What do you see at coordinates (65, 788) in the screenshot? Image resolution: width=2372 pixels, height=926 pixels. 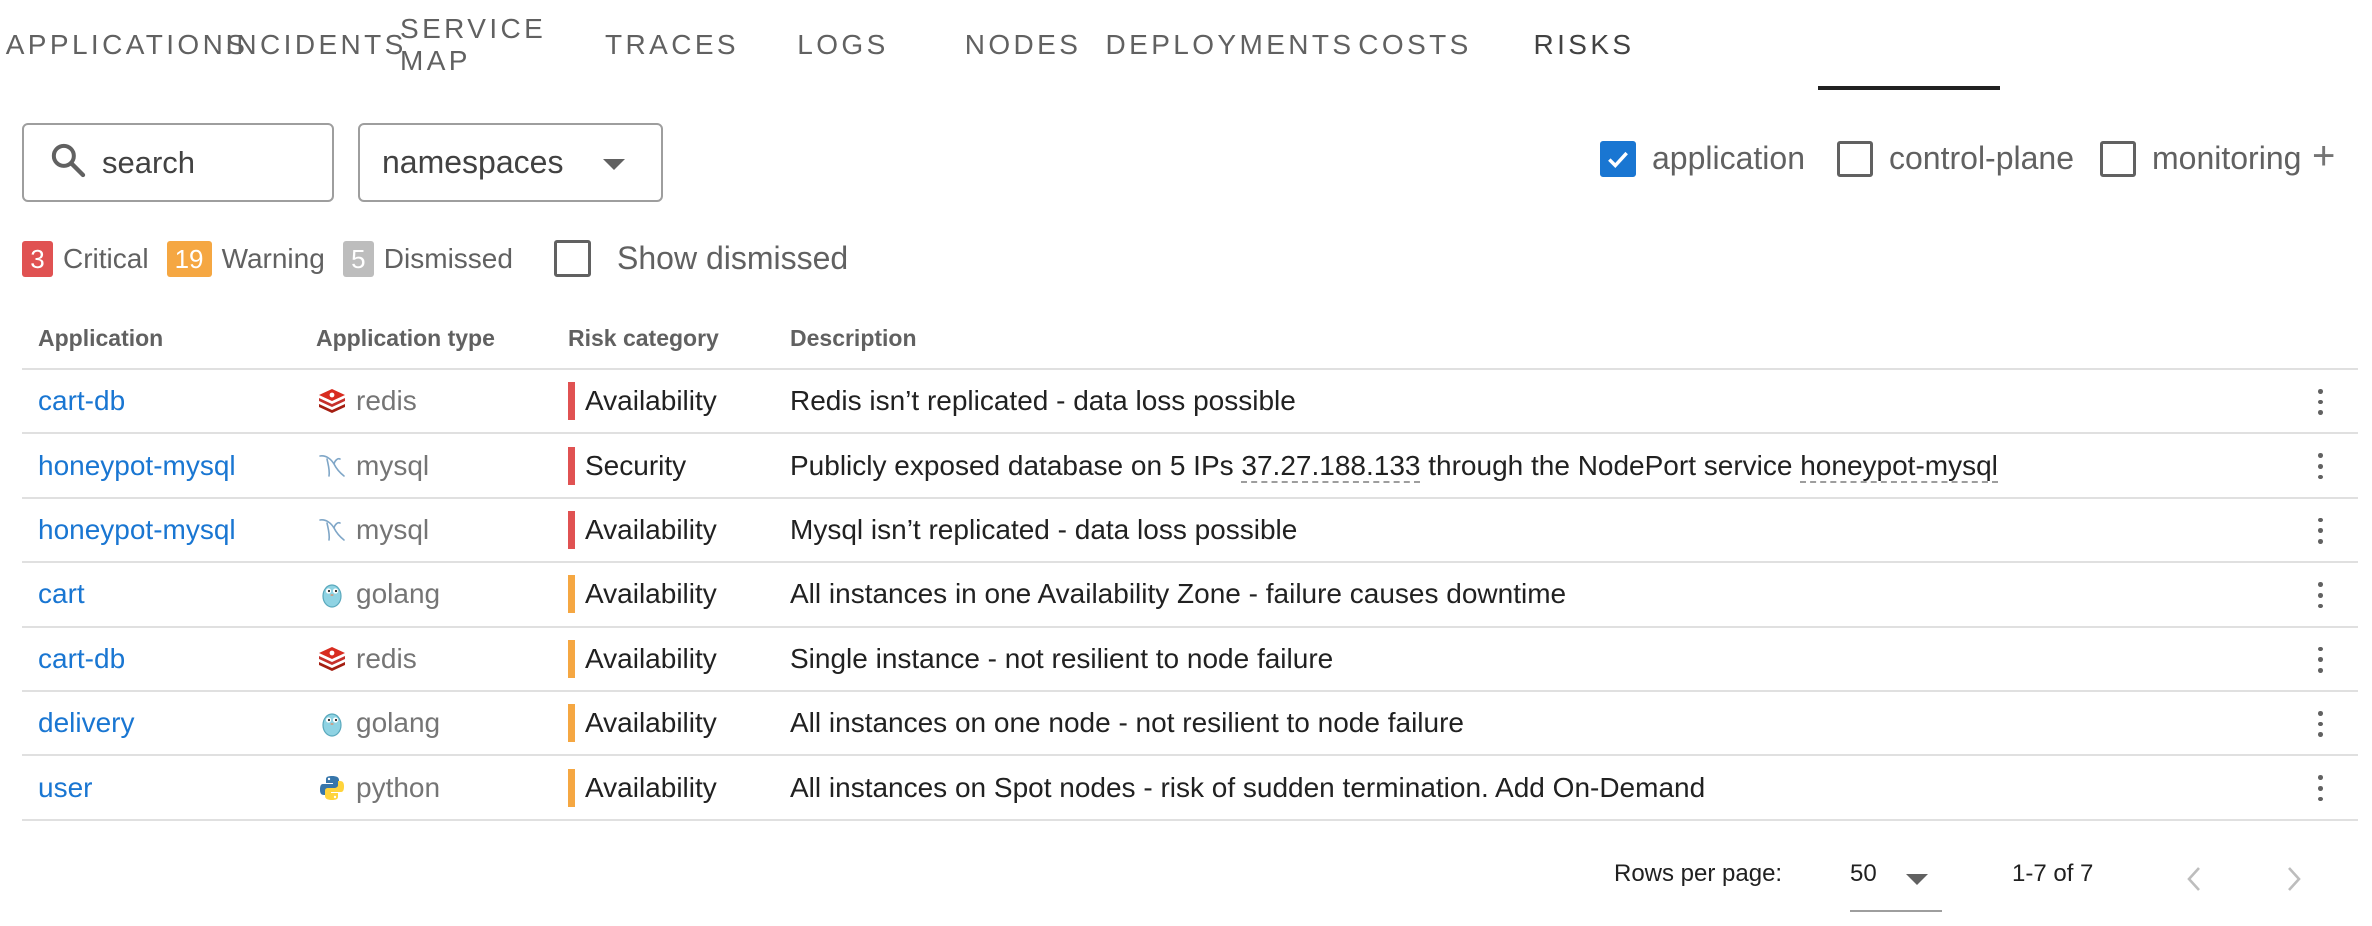 I see `application-link: user` at bounding box center [65, 788].